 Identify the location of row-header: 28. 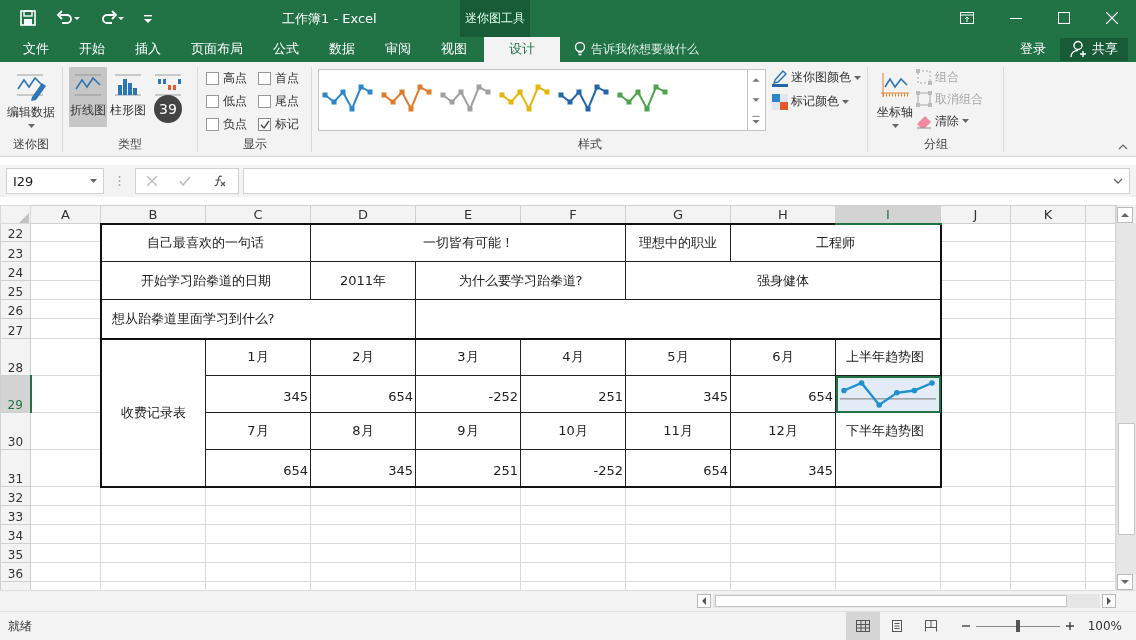
(15, 357).